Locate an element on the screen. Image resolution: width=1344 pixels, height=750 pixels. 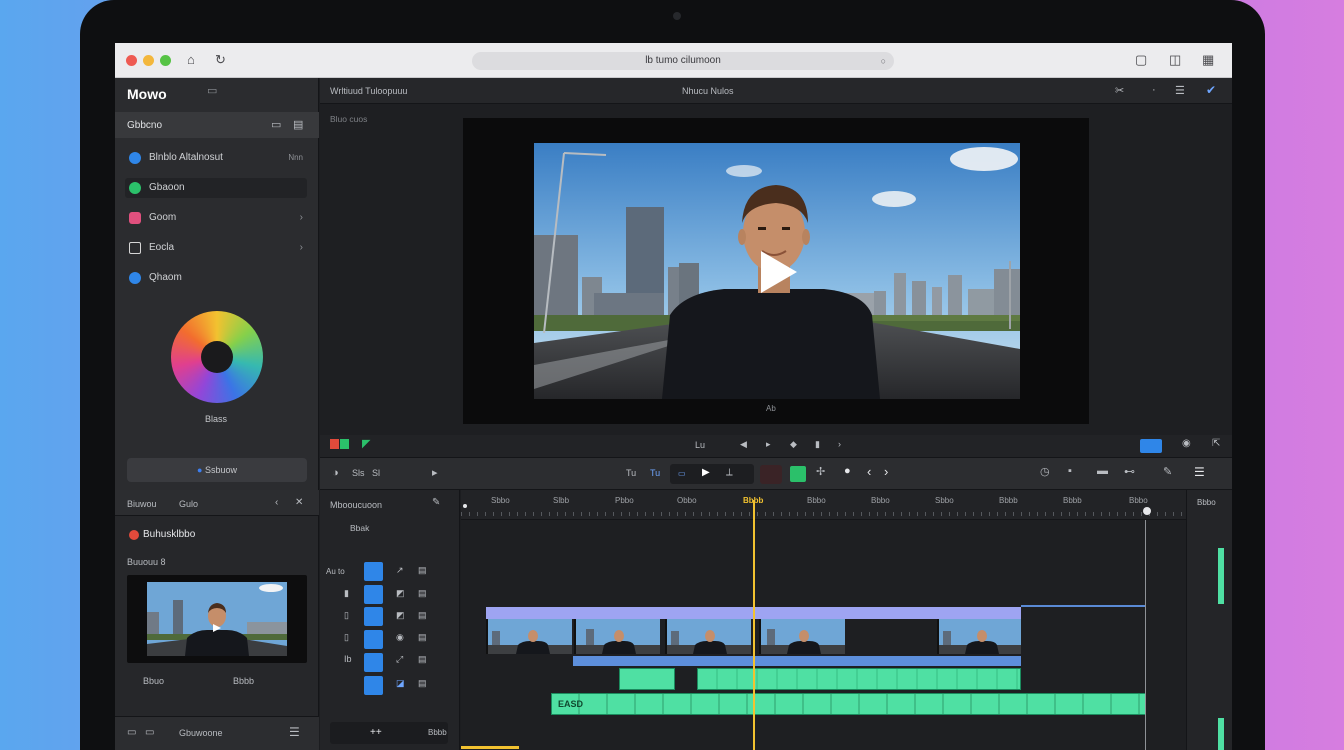
photos-icon: ◑ is located at coordinates (335, 473).